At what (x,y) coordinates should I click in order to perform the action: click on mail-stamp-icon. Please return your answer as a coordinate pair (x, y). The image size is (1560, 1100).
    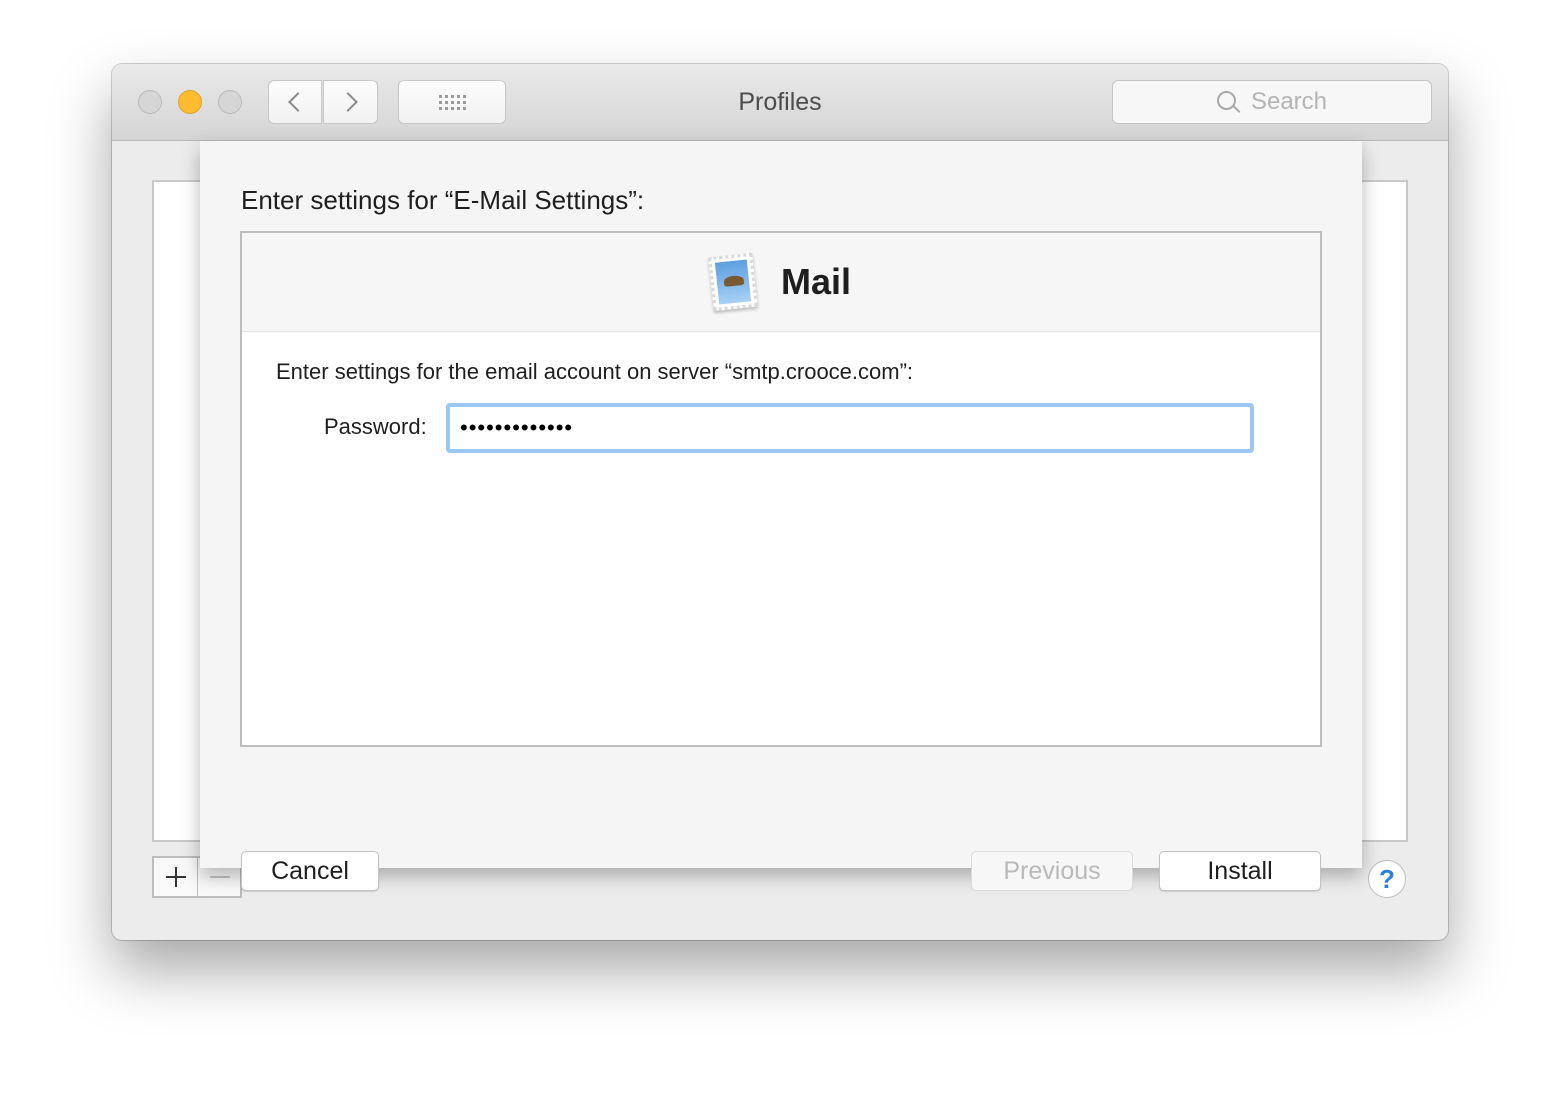
    Looking at the image, I should click on (733, 282).